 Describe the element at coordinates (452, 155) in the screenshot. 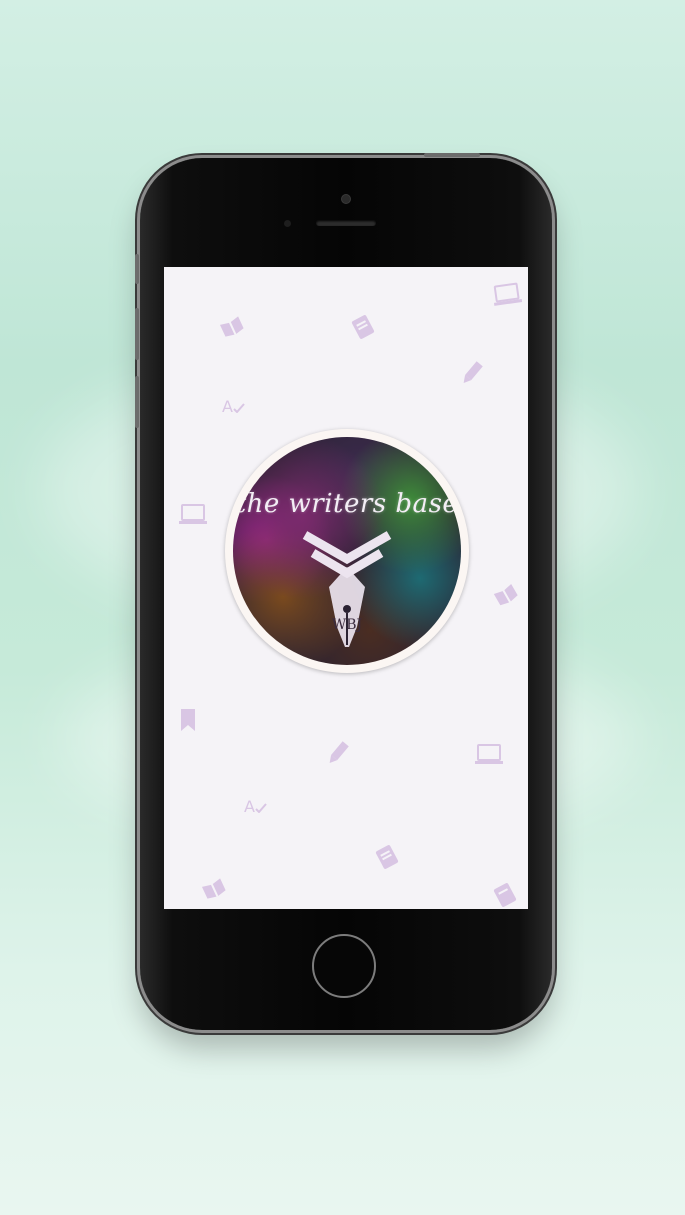

I see `power-button` at that location.